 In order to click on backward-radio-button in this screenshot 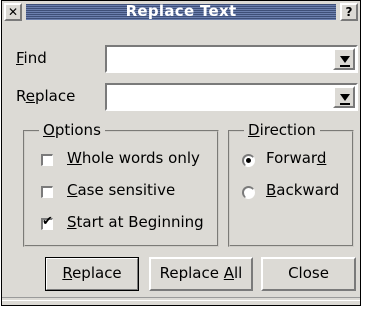, I will do `click(248, 192)`.